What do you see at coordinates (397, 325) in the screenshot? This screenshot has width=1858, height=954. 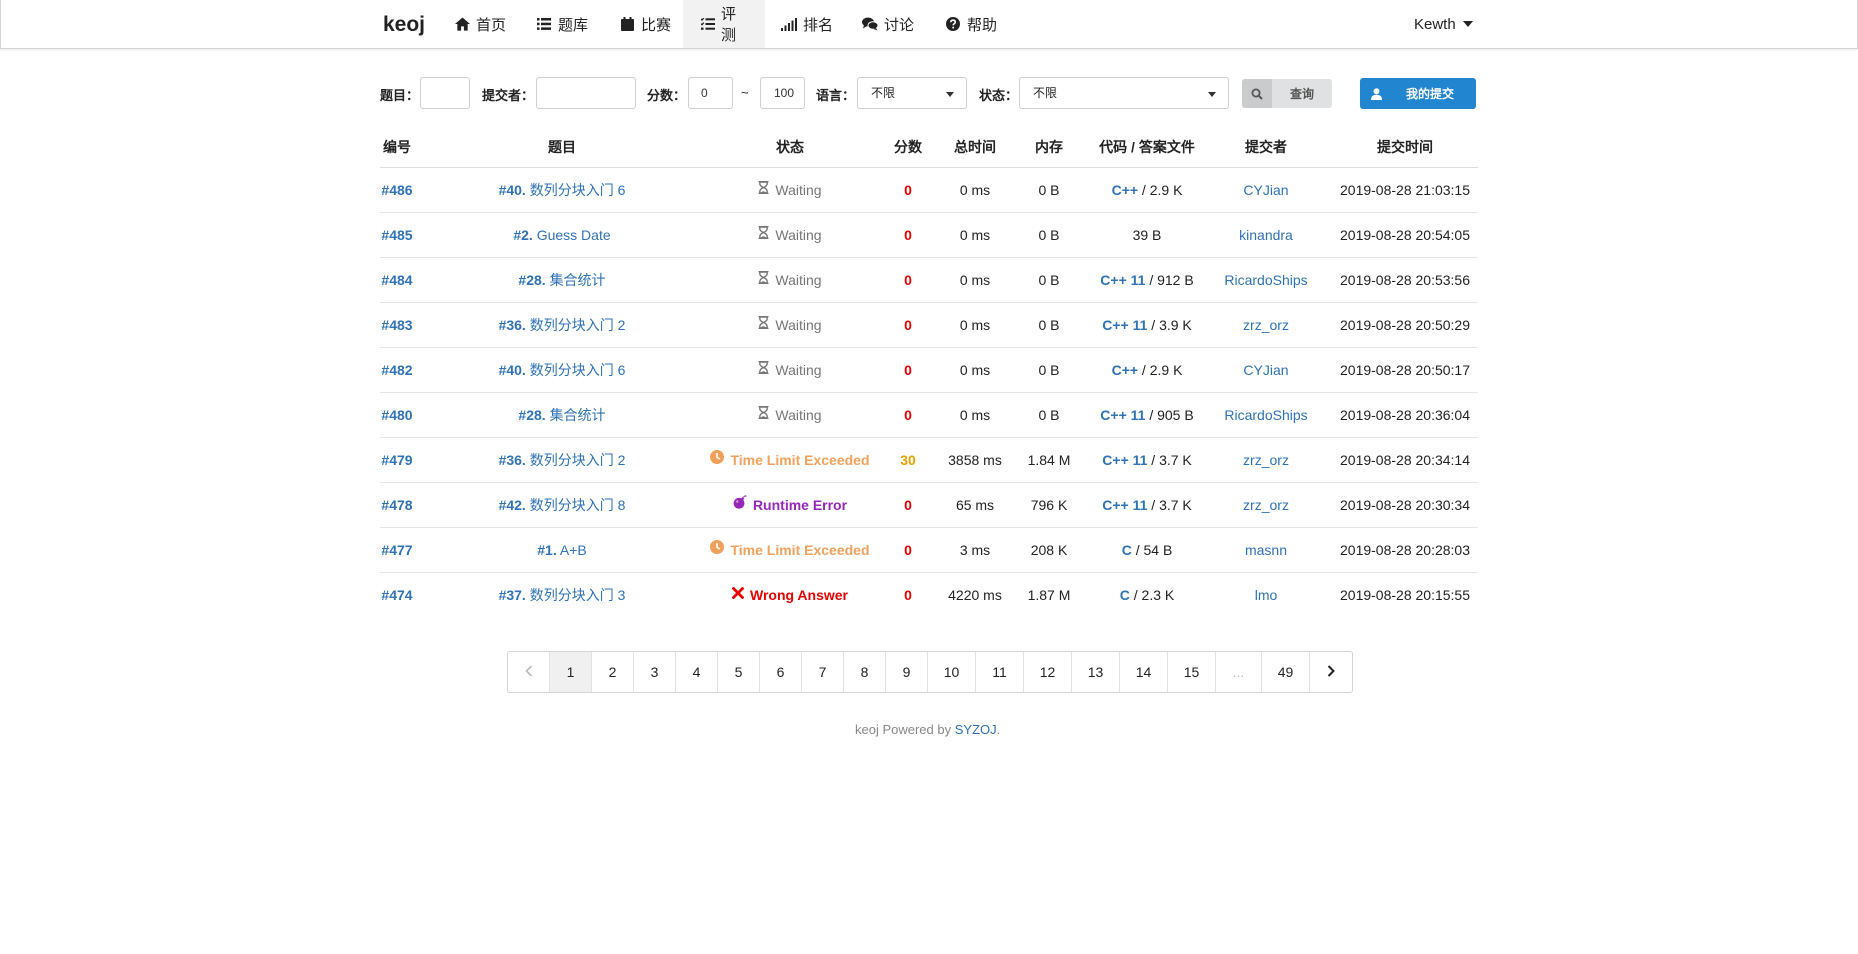 I see `submission-id-link: #483` at bounding box center [397, 325].